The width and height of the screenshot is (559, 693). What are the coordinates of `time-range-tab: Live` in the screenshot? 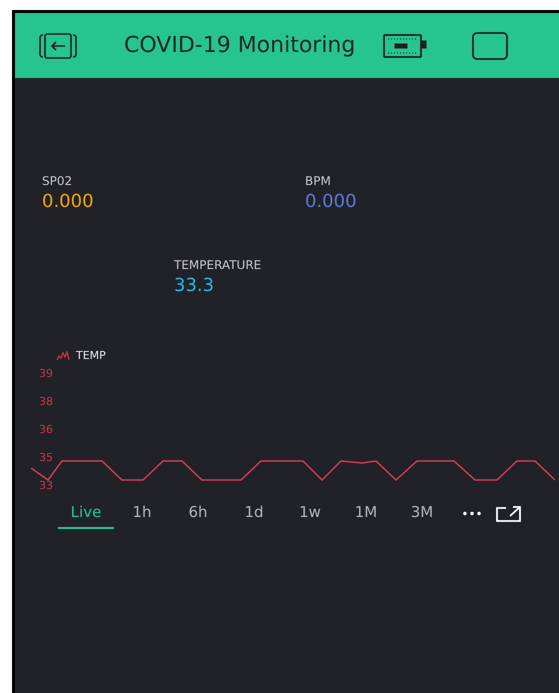 It's located at (86, 513).